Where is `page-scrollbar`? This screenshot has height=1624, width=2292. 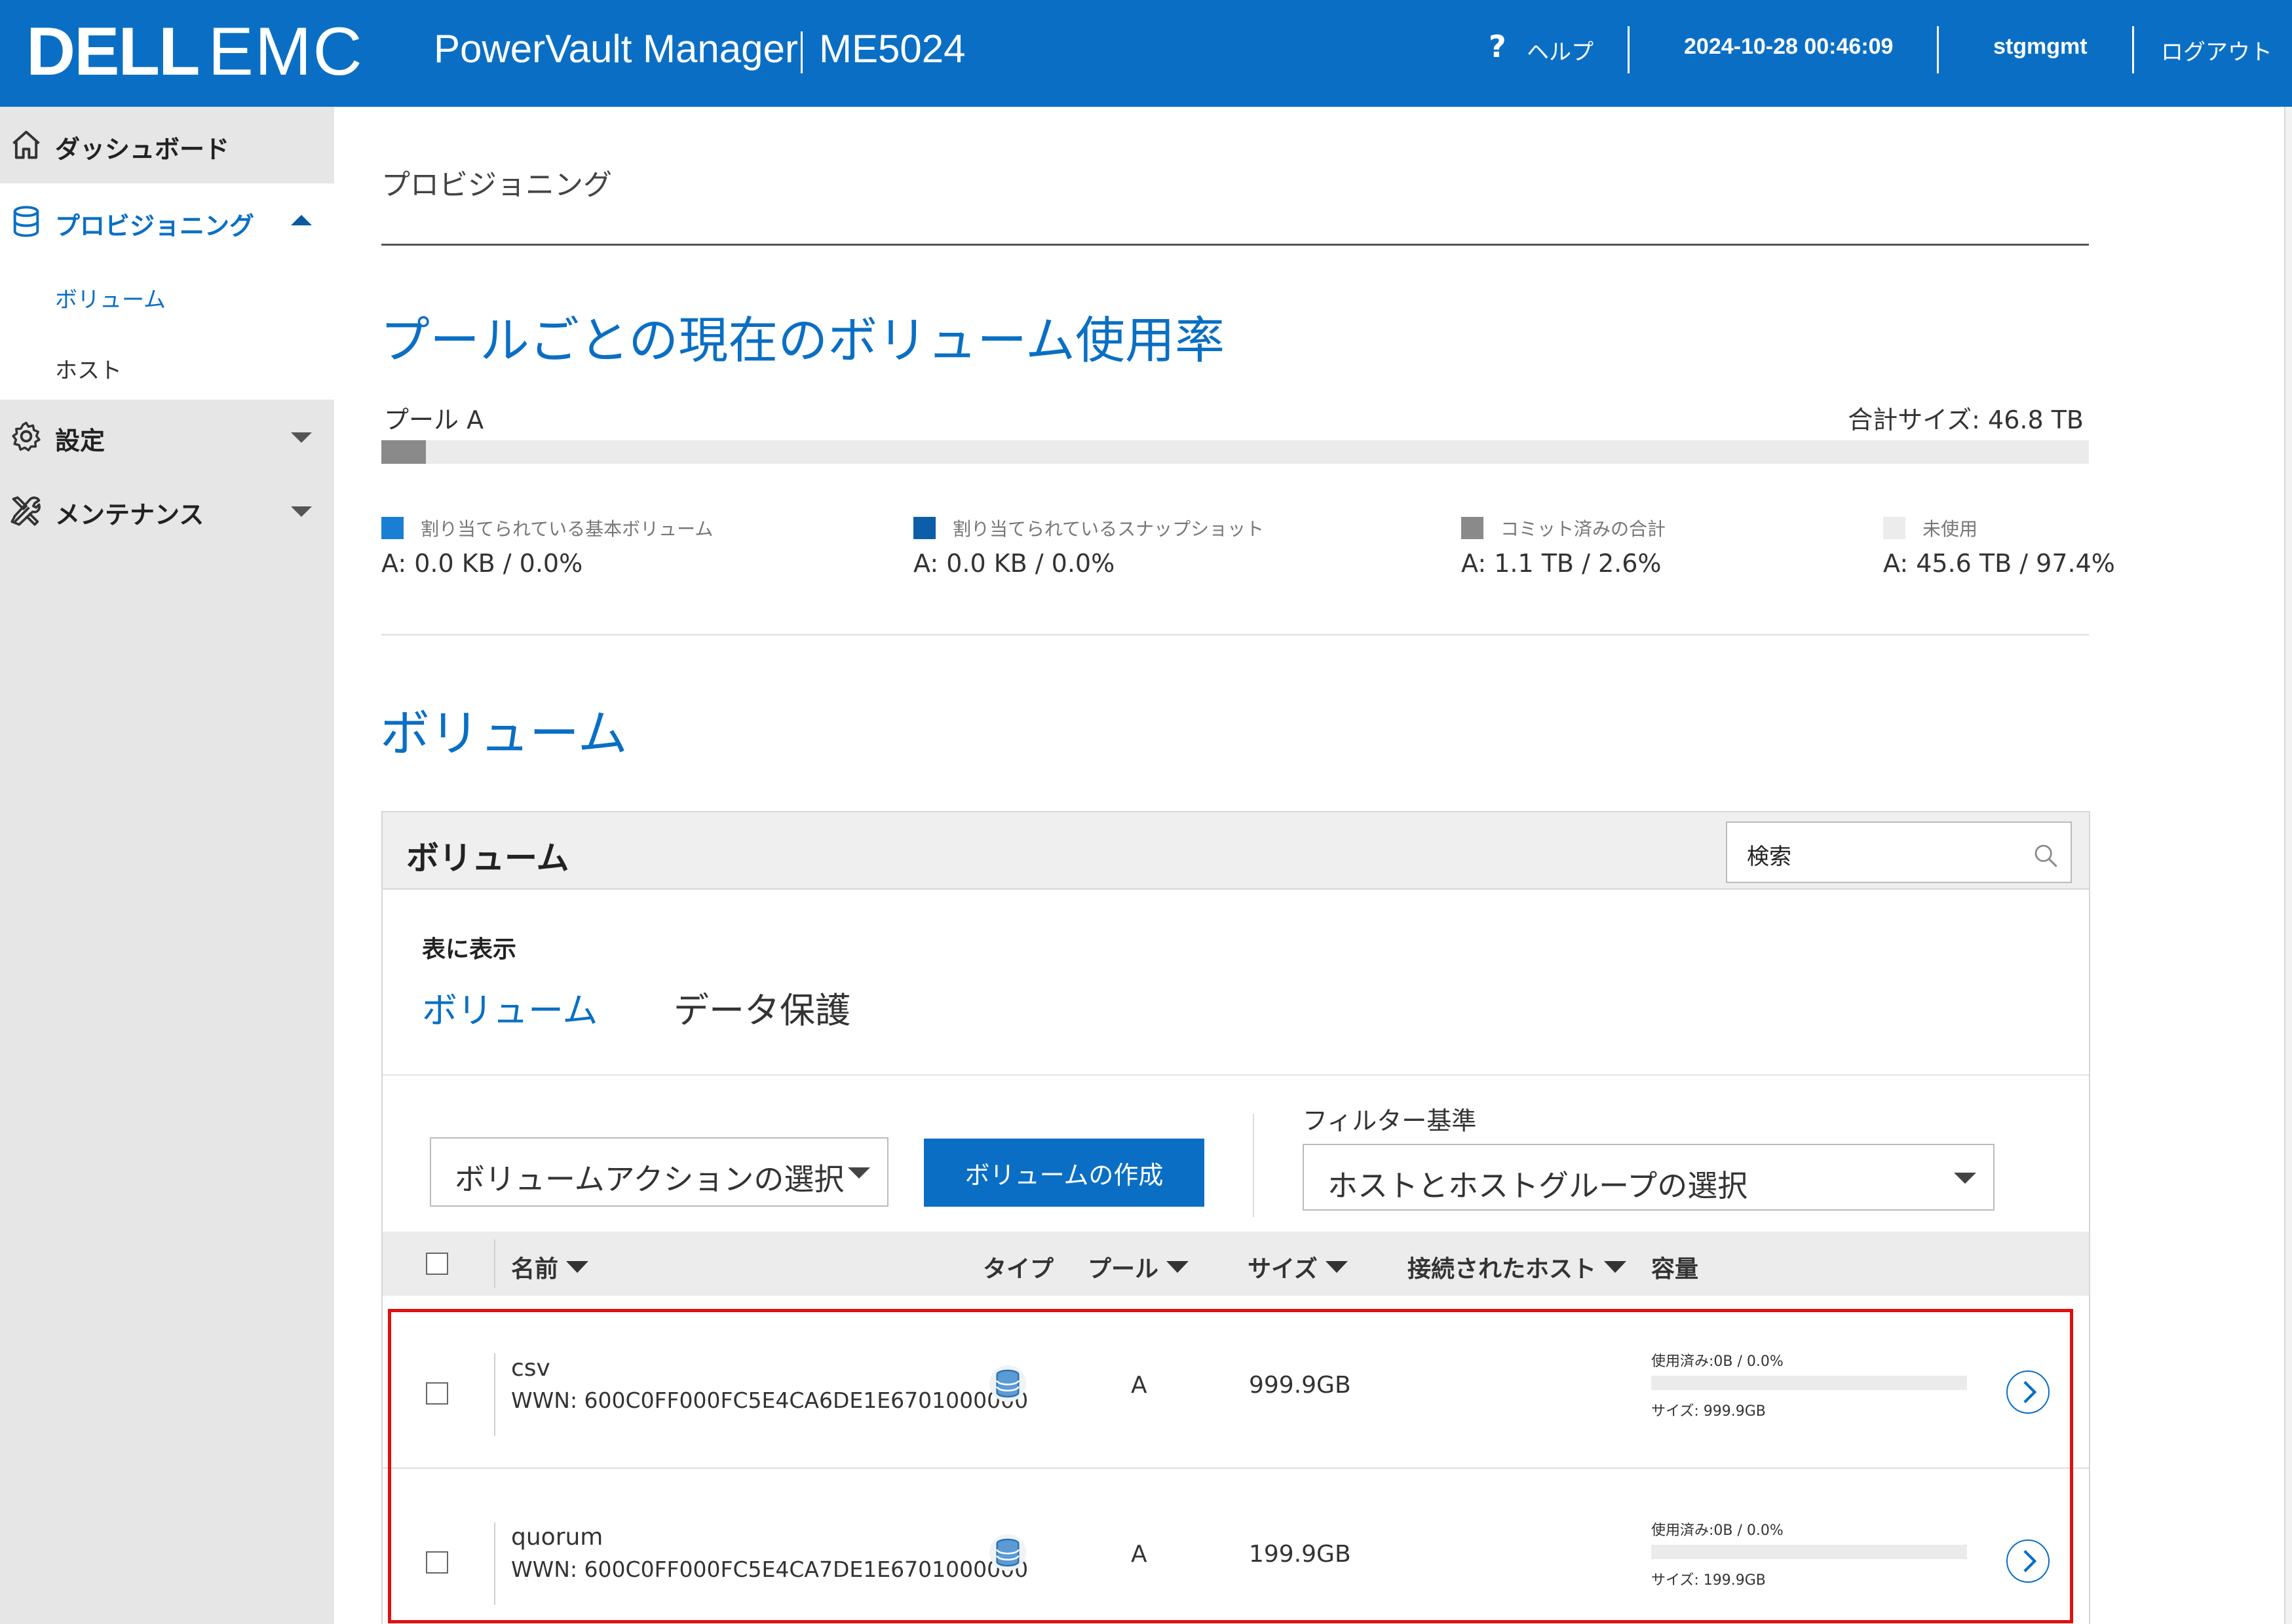 page-scrollbar is located at coordinates (2288, 865).